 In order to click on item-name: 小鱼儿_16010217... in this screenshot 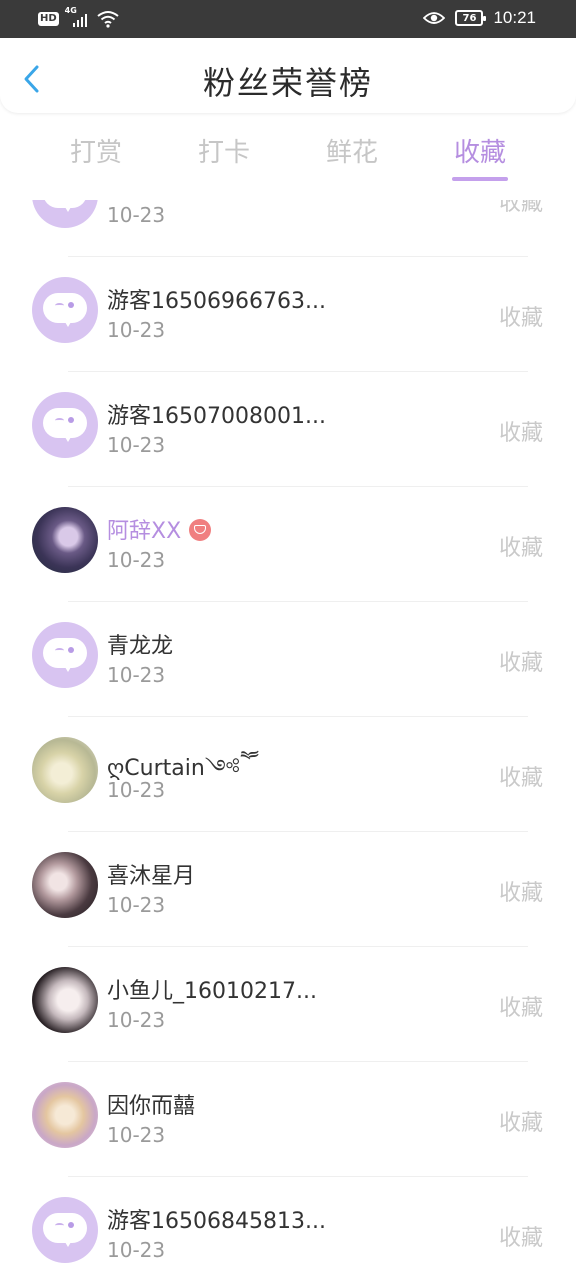, I will do `click(212, 991)`.